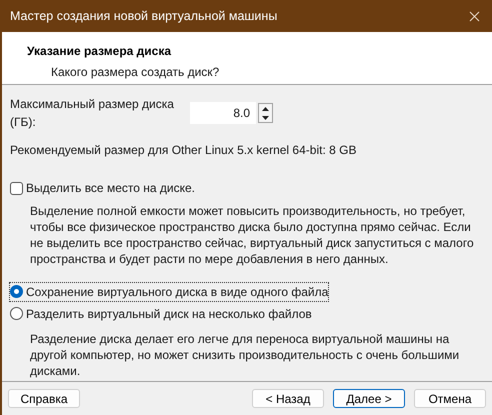 This screenshot has width=492, height=415. I want to click on allocate-checkbox: Выделить все место на диске., so click(247, 188).